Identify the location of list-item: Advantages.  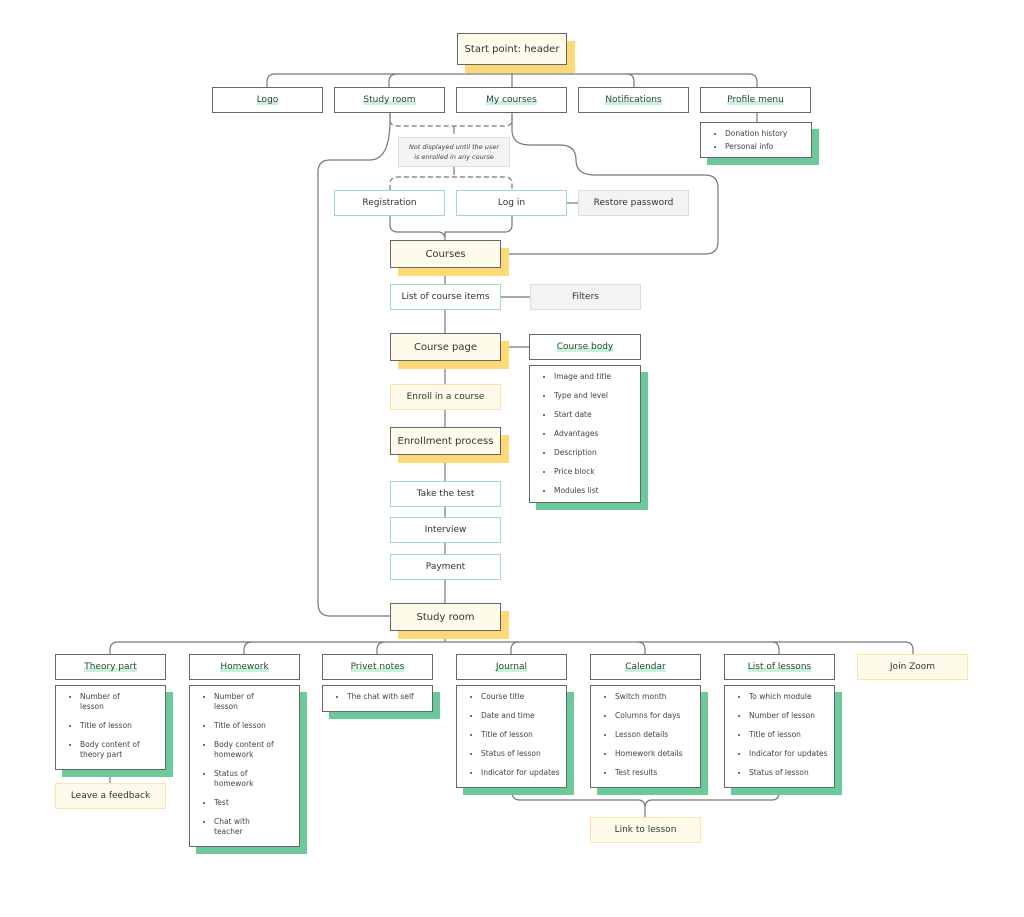
(597, 434).